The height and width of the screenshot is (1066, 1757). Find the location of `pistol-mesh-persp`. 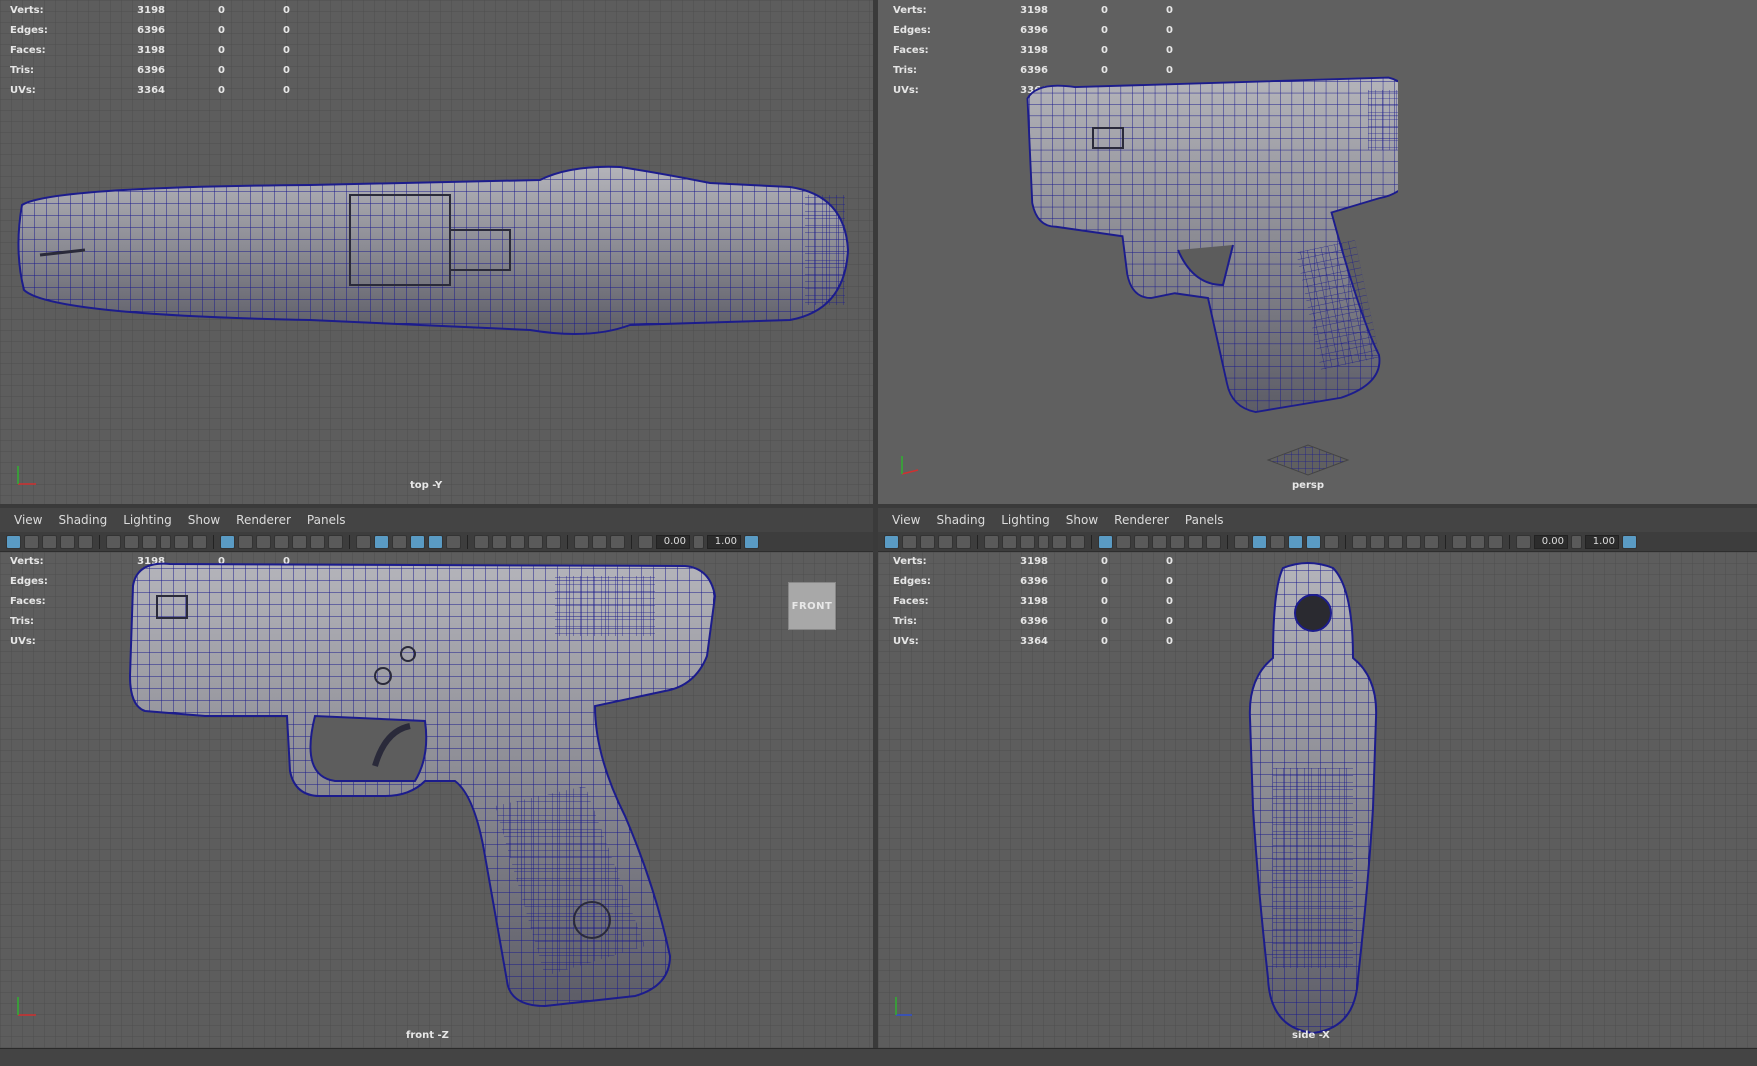

pistol-mesh-persp is located at coordinates (1208, 260).